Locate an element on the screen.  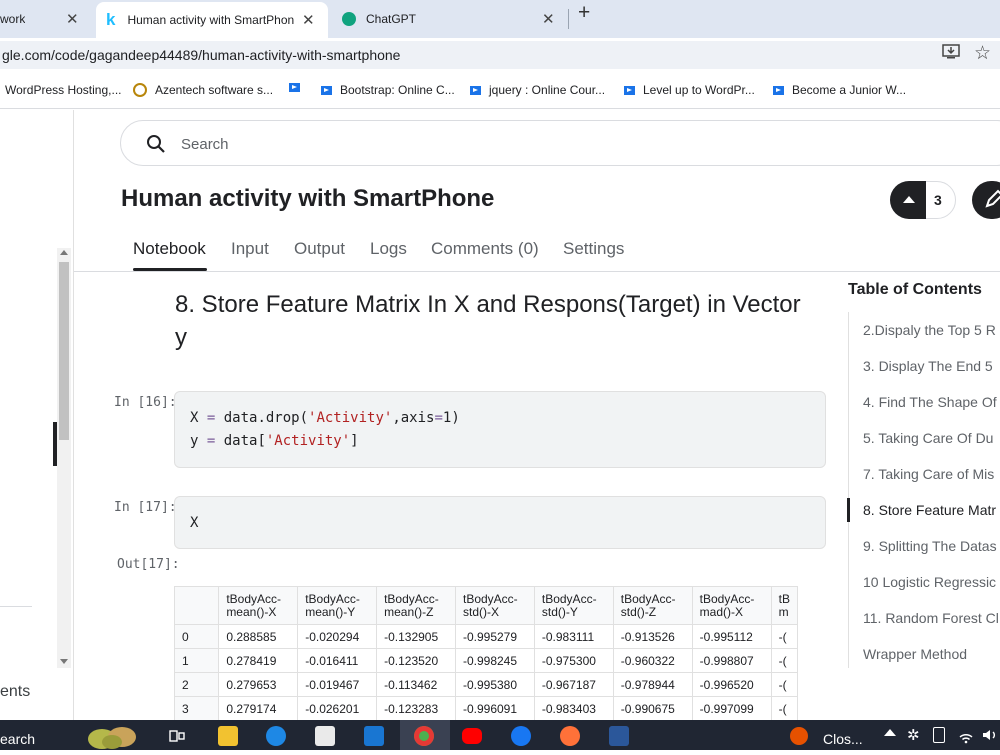
wifi-icon is located at coordinates (966, 736).